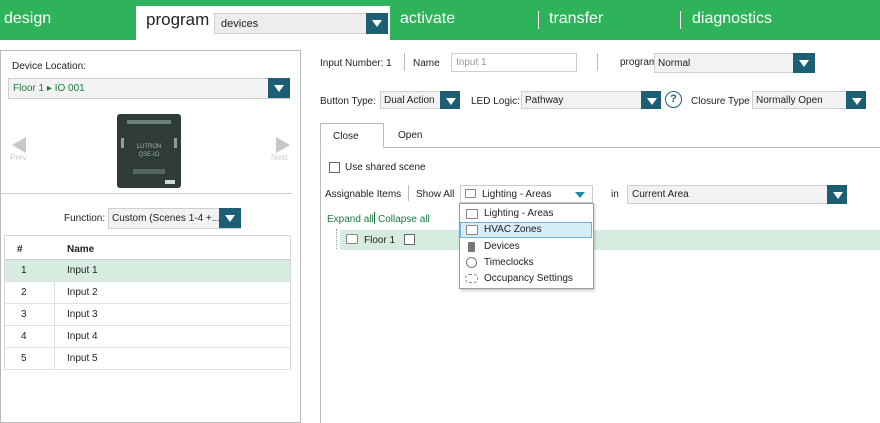 The image size is (880, 423). I want to click on device-select: devices, so click(301, 23).